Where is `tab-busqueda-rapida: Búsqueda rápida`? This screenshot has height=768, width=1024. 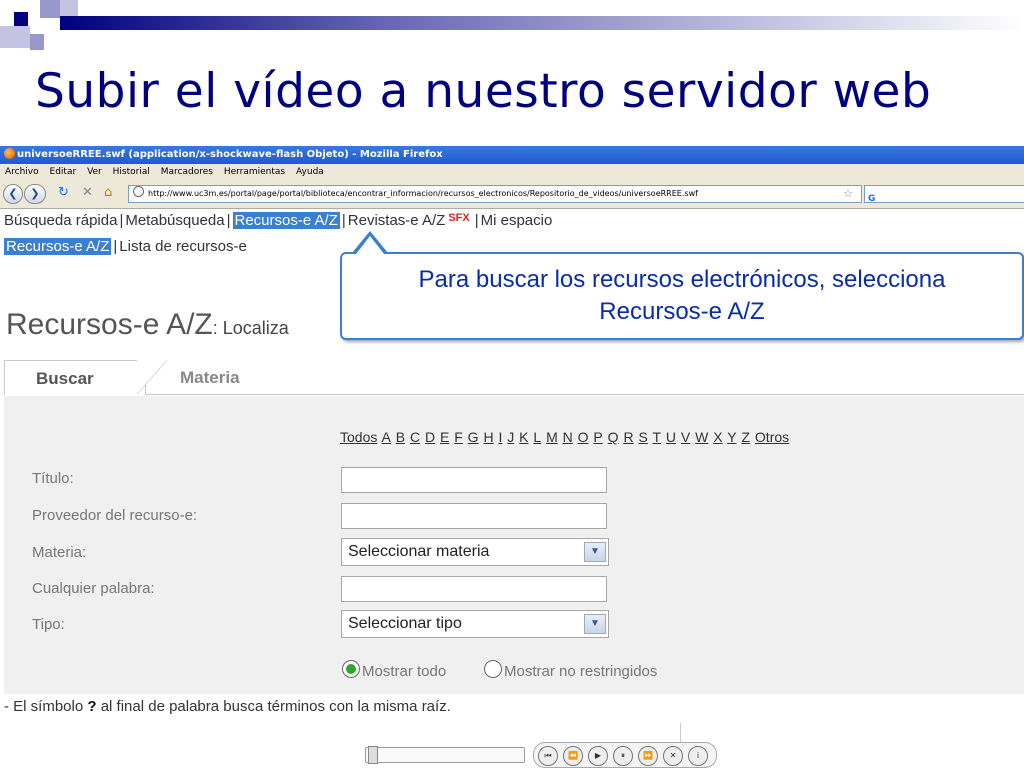 tab-busqueda-rapida: Búsqueda rápida is located at coordinates (60, 220).